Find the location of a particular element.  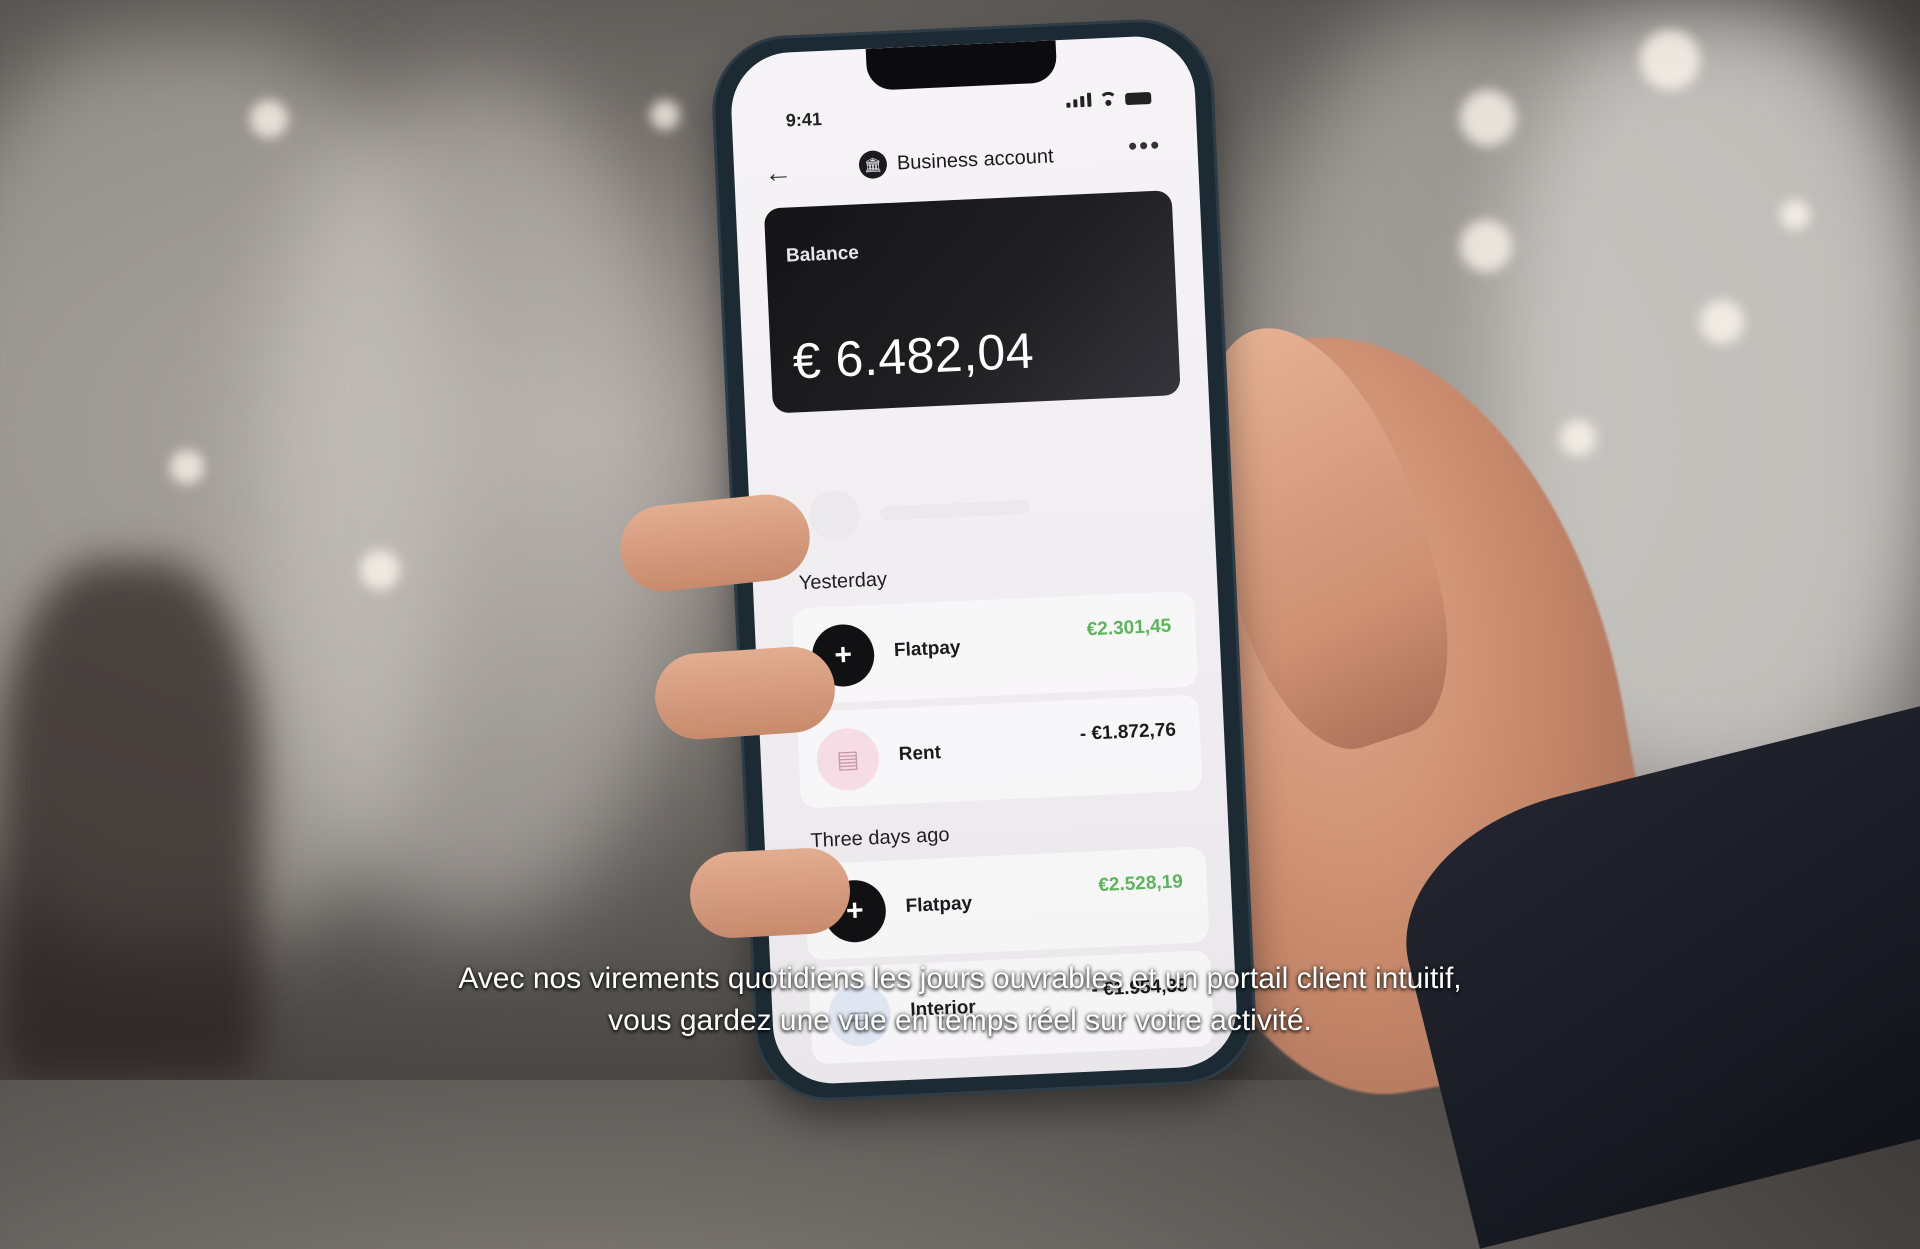

balance-amount: € 6.482,04 is located at coordinates (913, 356).